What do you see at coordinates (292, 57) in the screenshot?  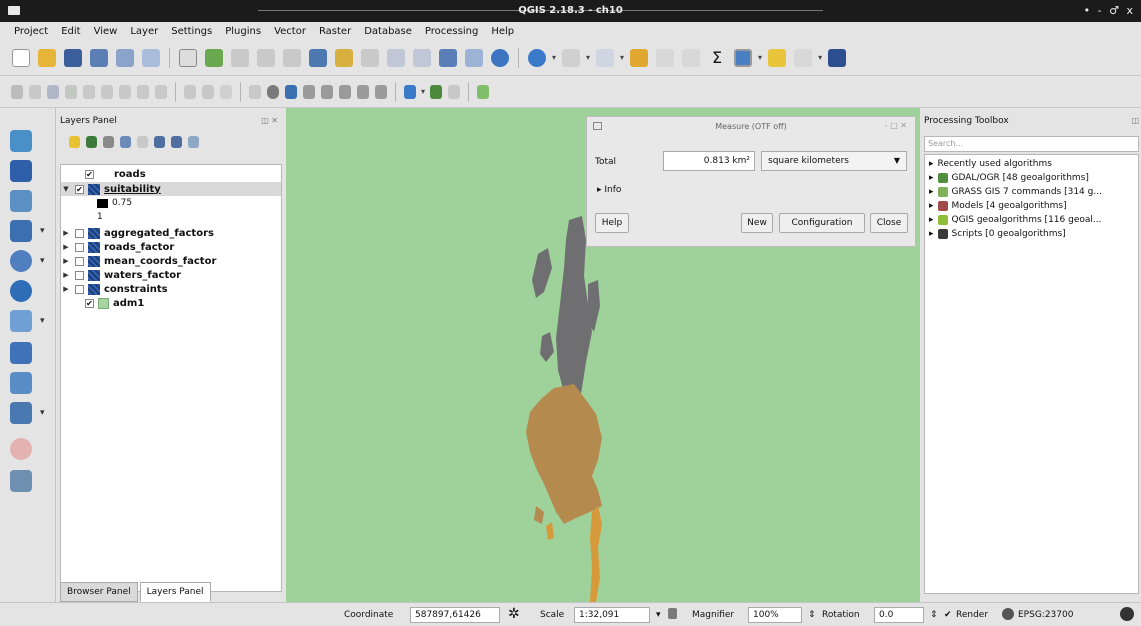 I see `zoom-native-icon` at bounding box center [292, 57].